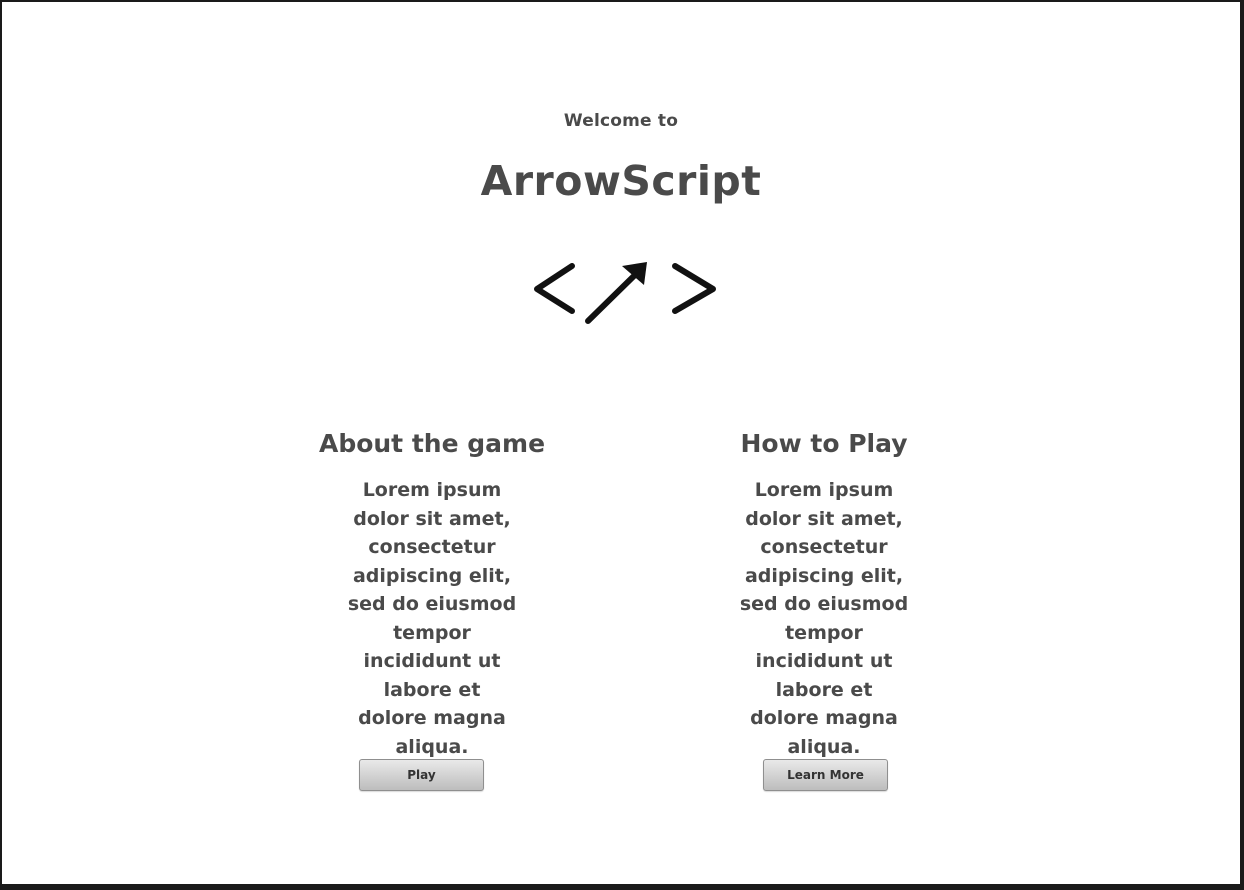 This screenshot has height=890, width=1244. I want to click on about-heading: About the game, so click(432, 443).